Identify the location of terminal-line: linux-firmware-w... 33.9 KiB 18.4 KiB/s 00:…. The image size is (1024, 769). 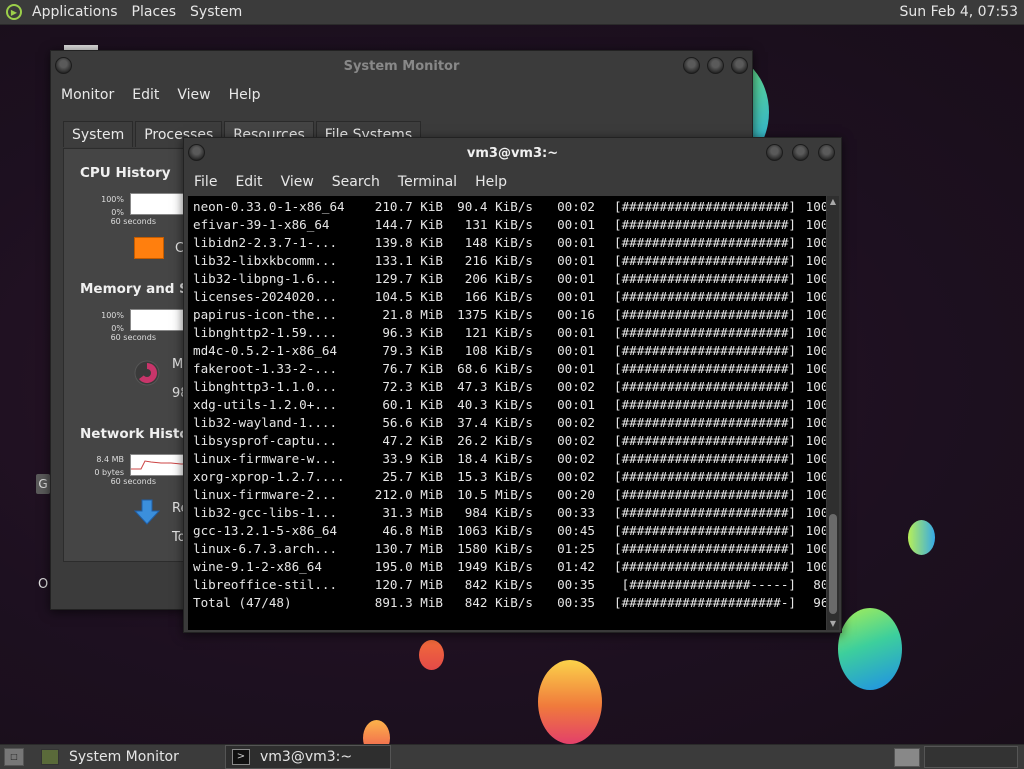
(509, 459).